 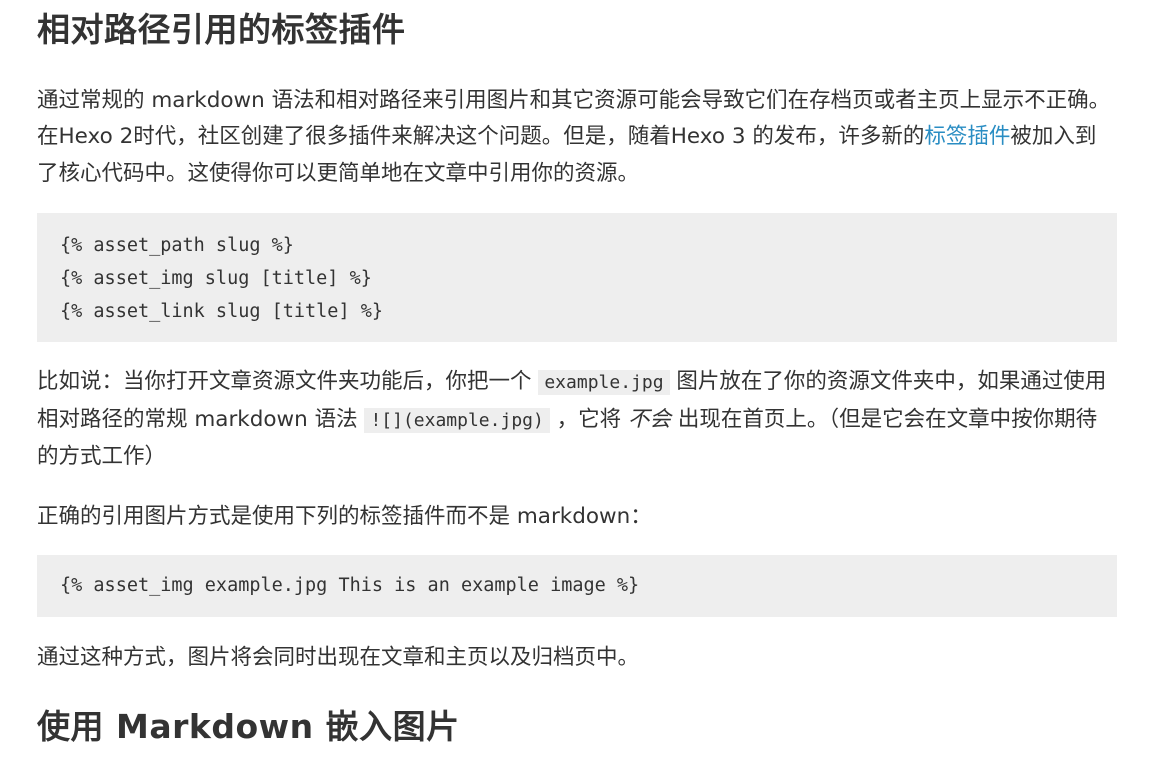 I want to click on code-line: {% asset_path slug %}, so click(x=177, y=246).